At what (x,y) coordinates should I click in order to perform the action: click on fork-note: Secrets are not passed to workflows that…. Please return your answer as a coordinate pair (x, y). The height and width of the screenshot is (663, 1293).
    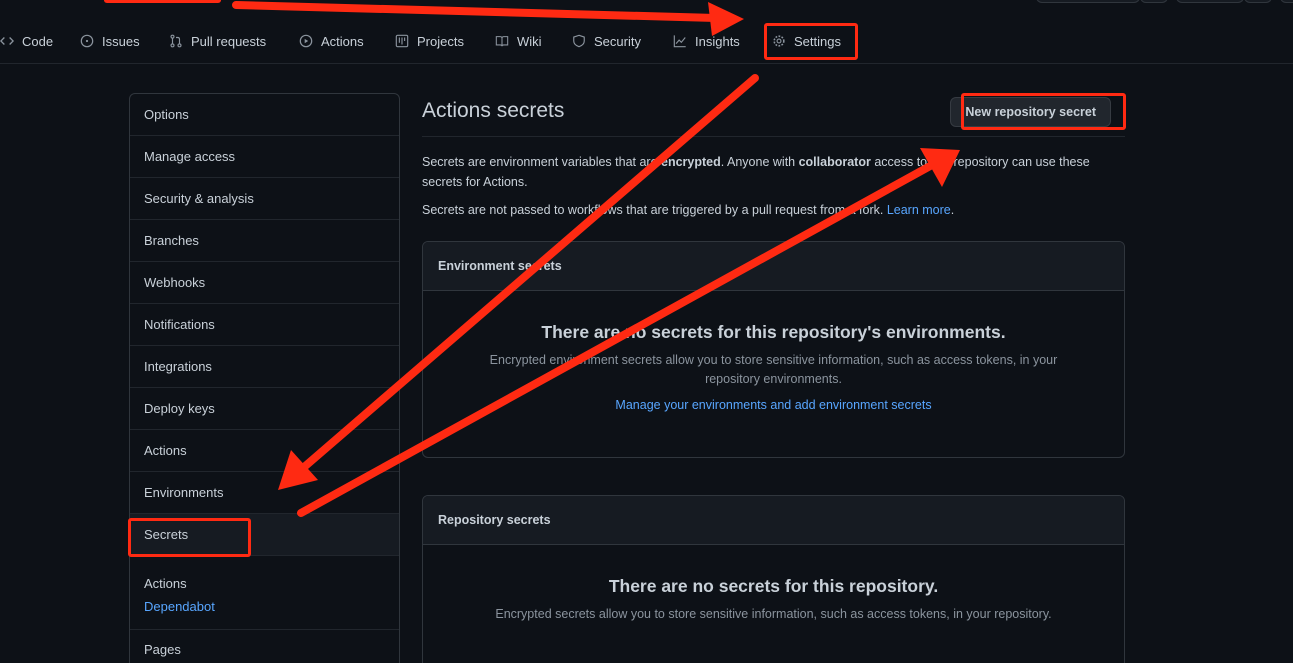
    Looking at the image, I should click on (773, 210).